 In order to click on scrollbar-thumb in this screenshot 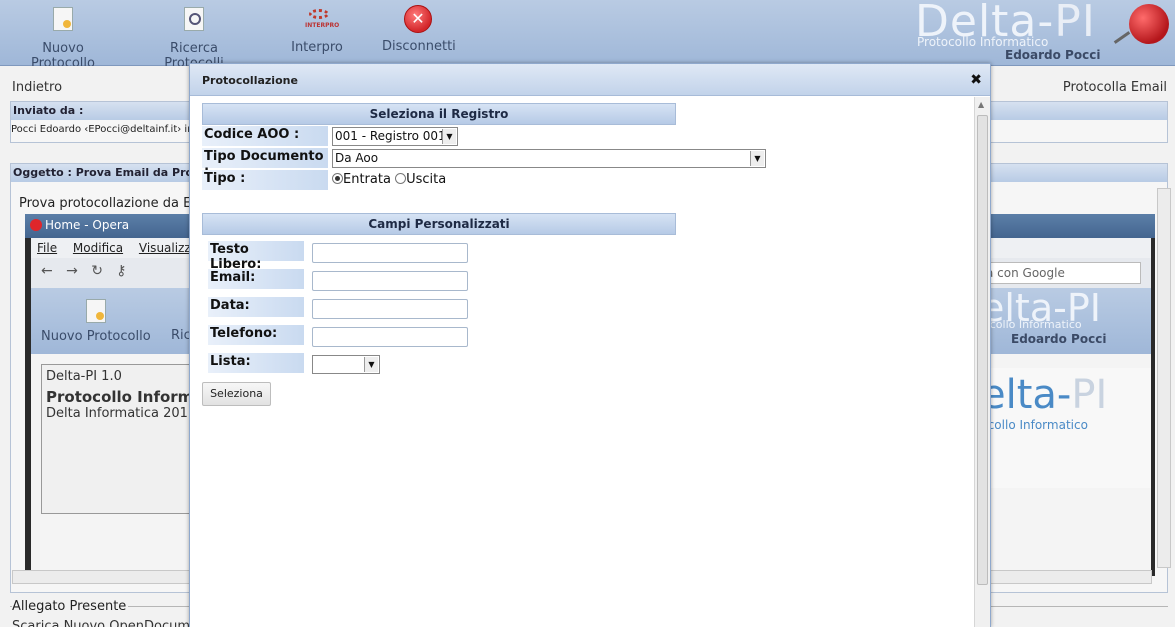, I will do `click(982, 350)`.